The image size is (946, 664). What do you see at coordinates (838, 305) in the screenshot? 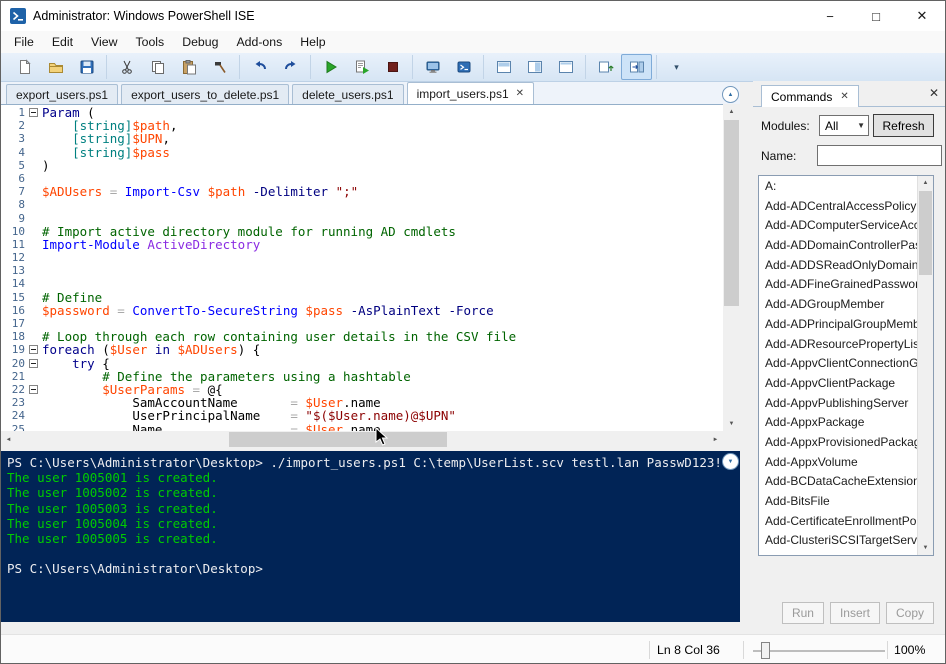
I see `command-list-item: Add-ADGroupMember` at bounding box center [838, 305].